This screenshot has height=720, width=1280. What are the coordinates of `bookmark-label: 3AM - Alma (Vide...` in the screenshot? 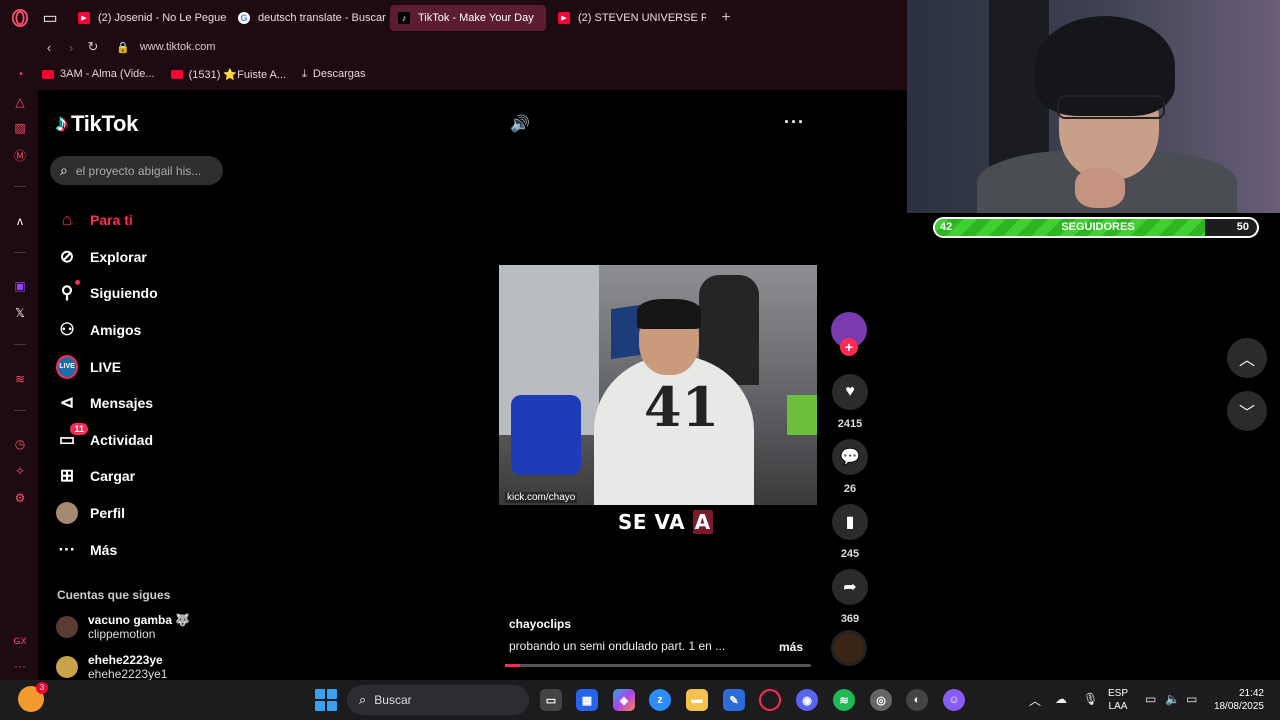 It's located at (107, 74).